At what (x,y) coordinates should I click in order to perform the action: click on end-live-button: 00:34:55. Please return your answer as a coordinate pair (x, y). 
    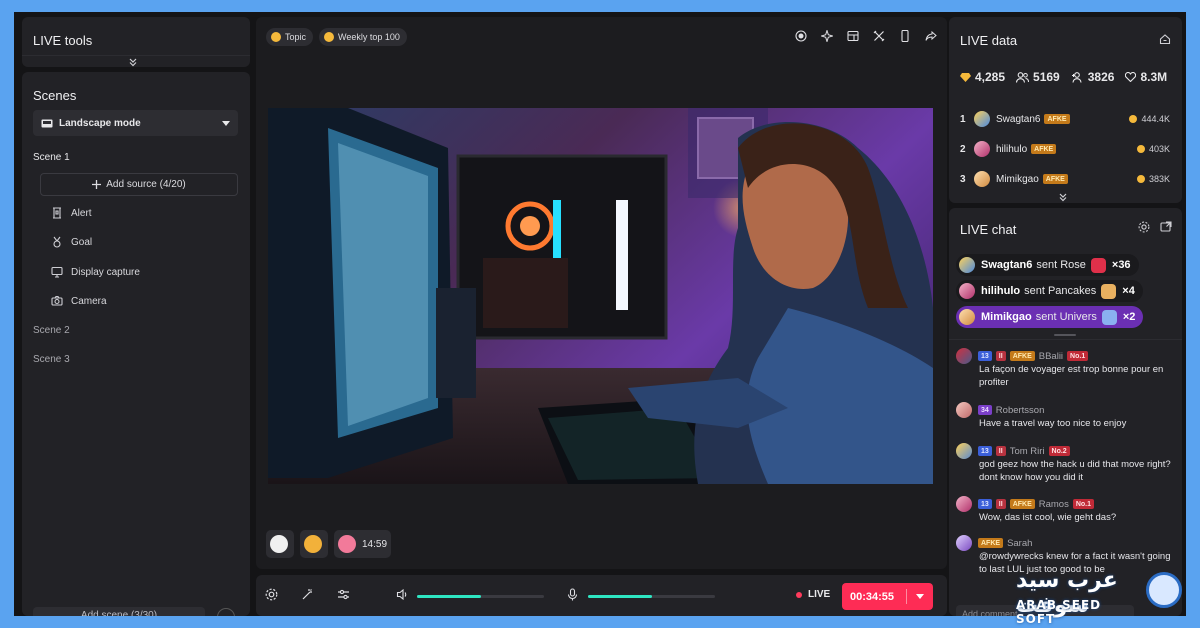
    Looking at the image, I should click on (887, 596).